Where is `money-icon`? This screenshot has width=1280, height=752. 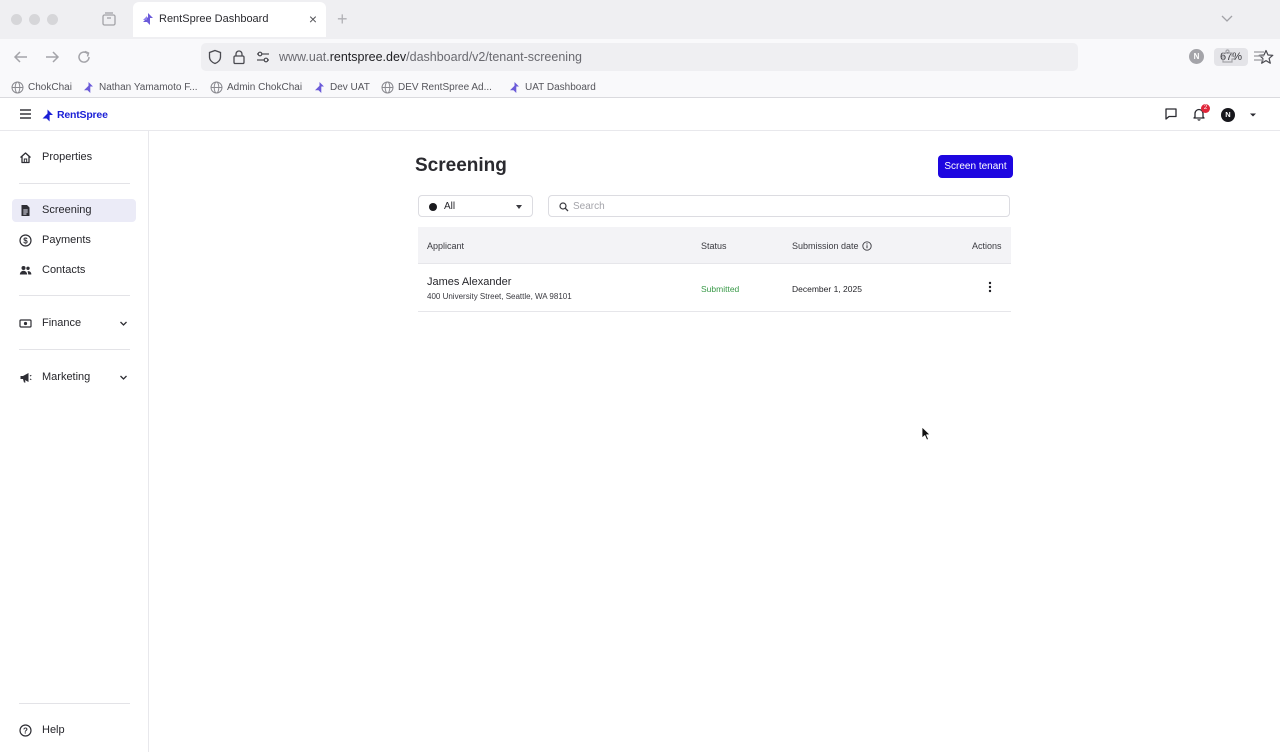
money-icon is located at coordinates (25, 323).